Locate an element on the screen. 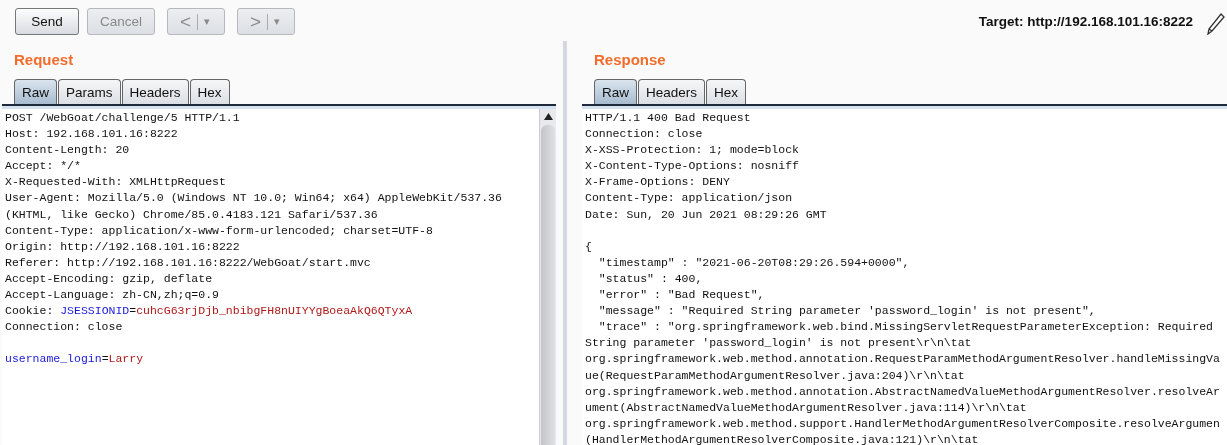 This screenshot has width=1227, height=445. code-line: Accept-Encoding: gzip, deflate is located at coordinates (109, 278).